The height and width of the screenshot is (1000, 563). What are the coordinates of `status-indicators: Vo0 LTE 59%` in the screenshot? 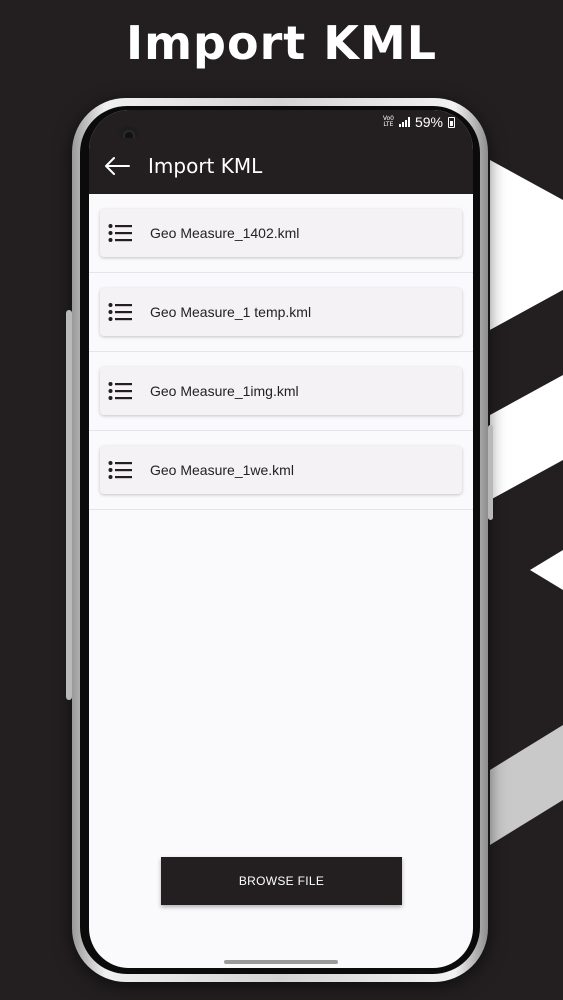 It's located at (419, 122).